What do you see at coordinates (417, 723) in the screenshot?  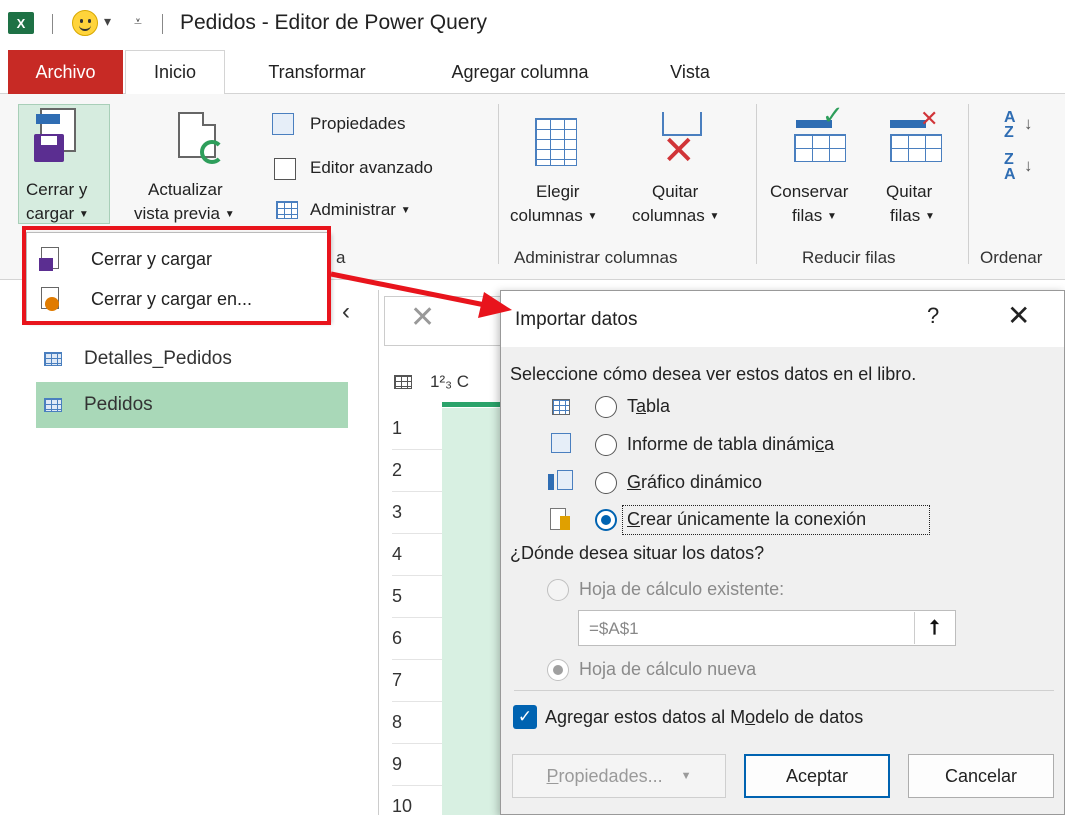 I see `row-number: 8` at bounding box center [417, 723].